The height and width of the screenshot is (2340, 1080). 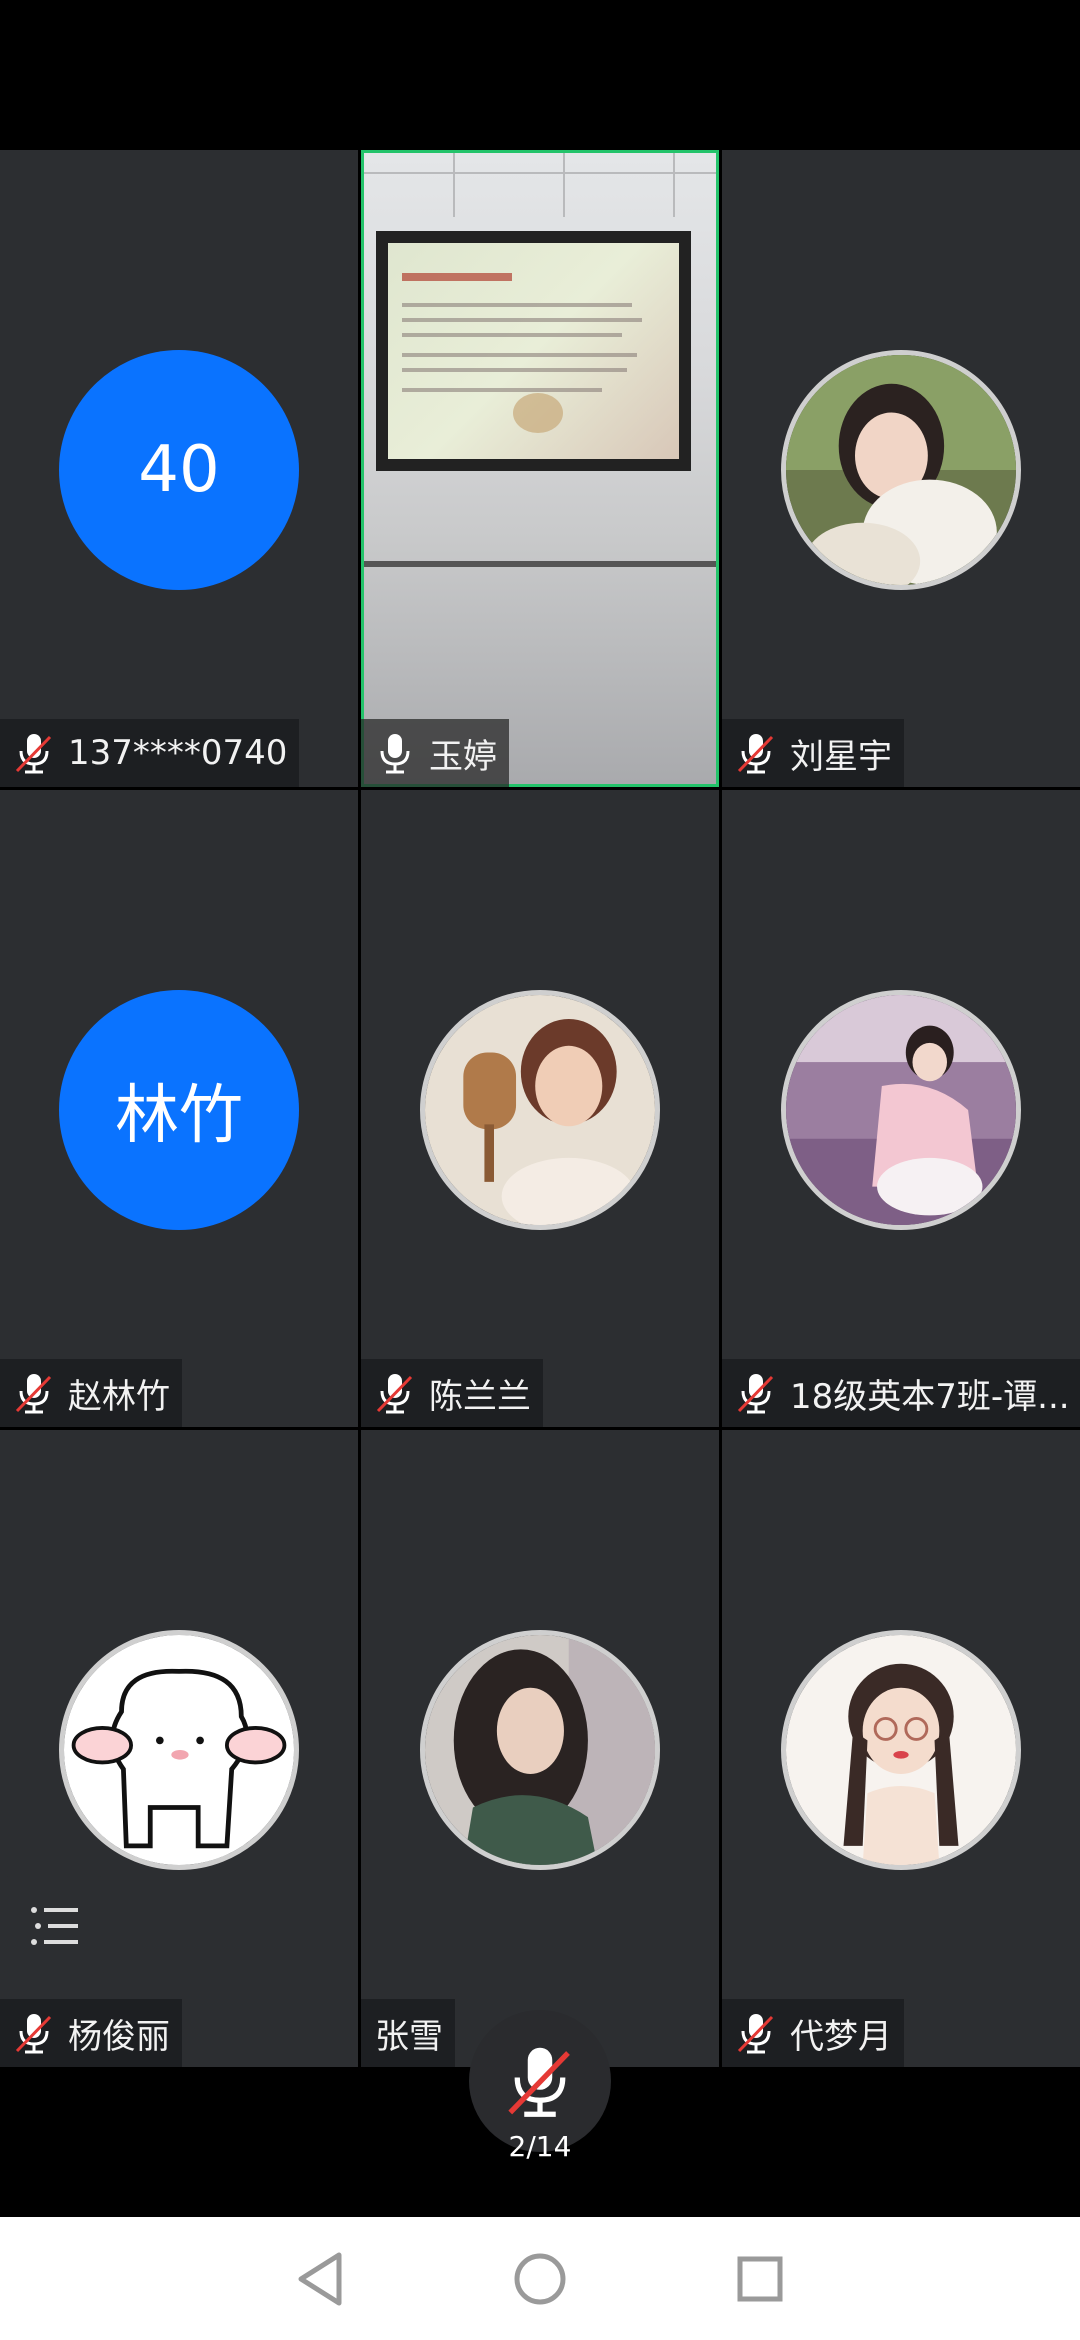 I want to click on back-button, so click(x=320, y=2279).